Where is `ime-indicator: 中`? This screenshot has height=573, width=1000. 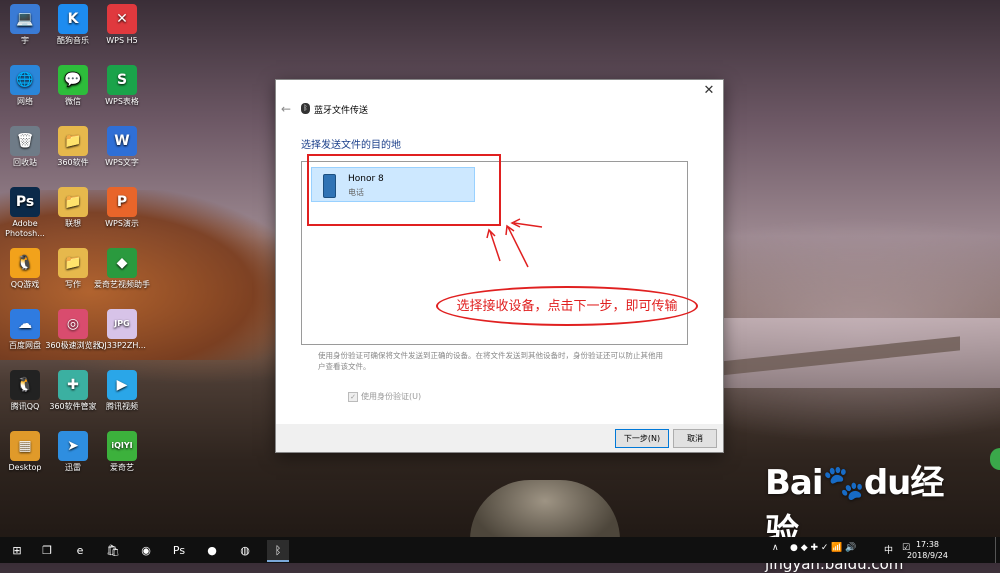
ime-indicator: 中 is located at coordinates (888, 549).